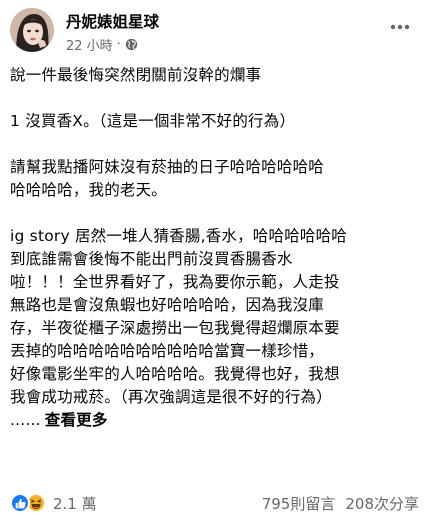  What do you see at coordinates (131, 44) in the screenshot?
I see `globe-icon` at bounding box center [131, 44].